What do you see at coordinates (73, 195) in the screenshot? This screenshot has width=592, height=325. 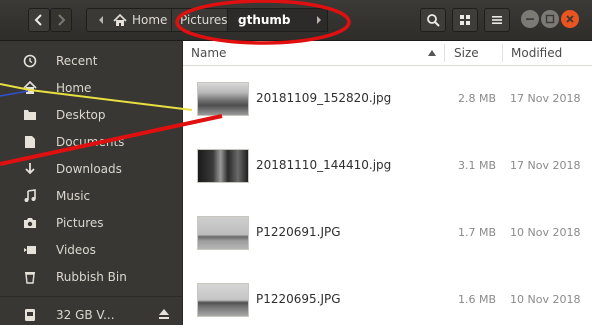 I see `sidebar-item-label: Music` at bounding box center [73, 195].